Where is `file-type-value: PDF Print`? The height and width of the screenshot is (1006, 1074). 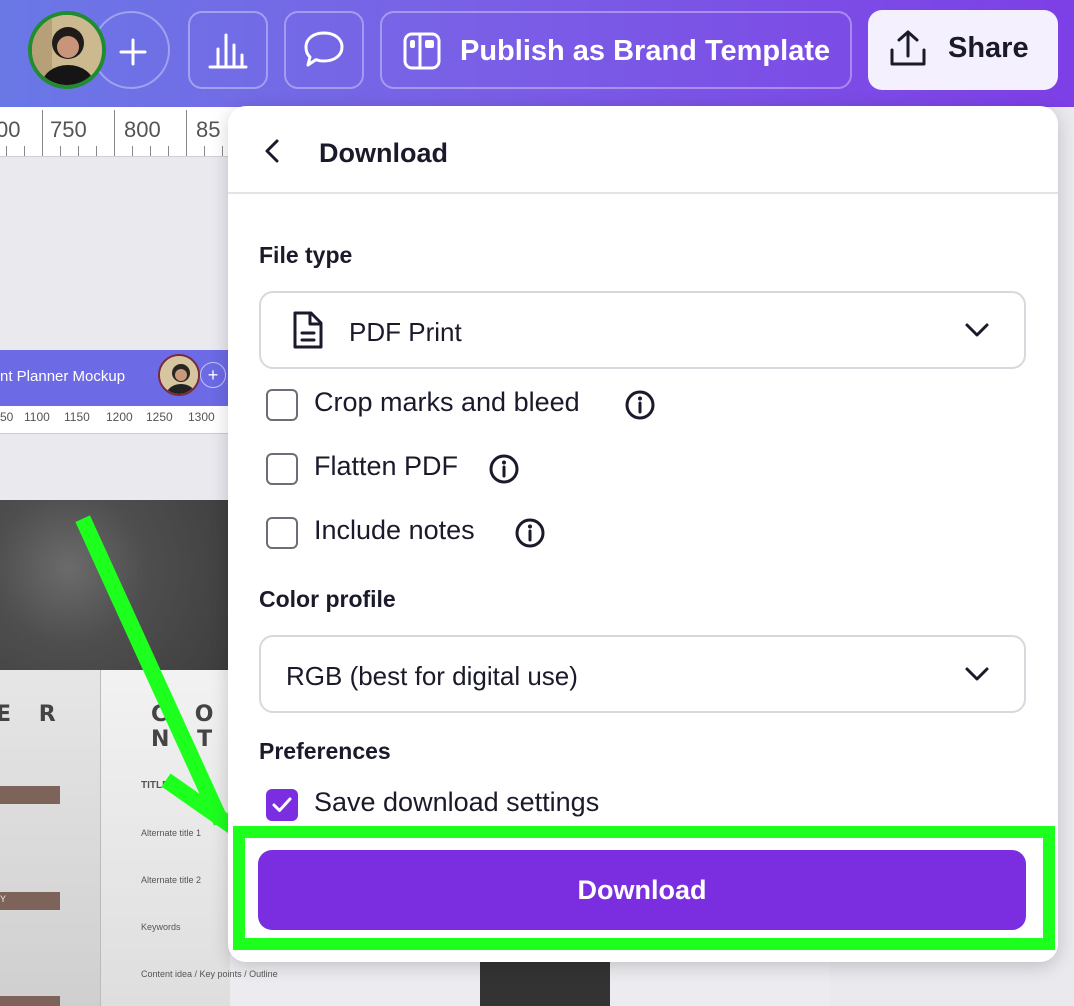 file-type-value: PDF Print is located at coordinates (405, 332).